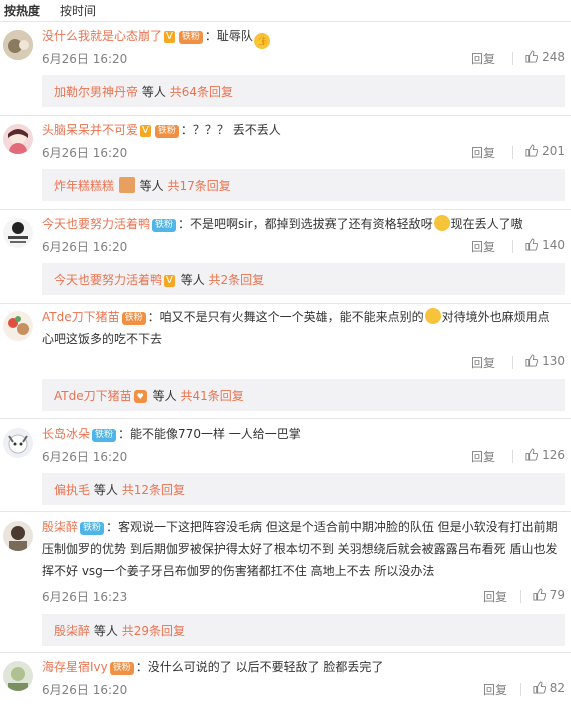  What do you see at coordinates (338, 527) in the screenshot?
I see `comment-text: 客观说一下这把阵容没毛病 但这是个适合前中期冲脸的队伍 但是小软没有打出前期` at bounding box center [338, 527].